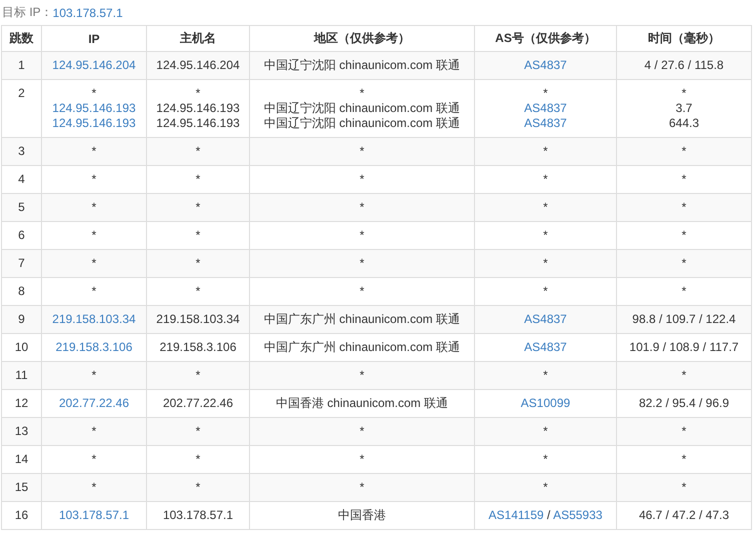  What do you see at coordinates (362, 403) in the screenshot?
I see `region-cell: 中国香港 chinaunicom.com 联通` at bounding box center [362, 403].